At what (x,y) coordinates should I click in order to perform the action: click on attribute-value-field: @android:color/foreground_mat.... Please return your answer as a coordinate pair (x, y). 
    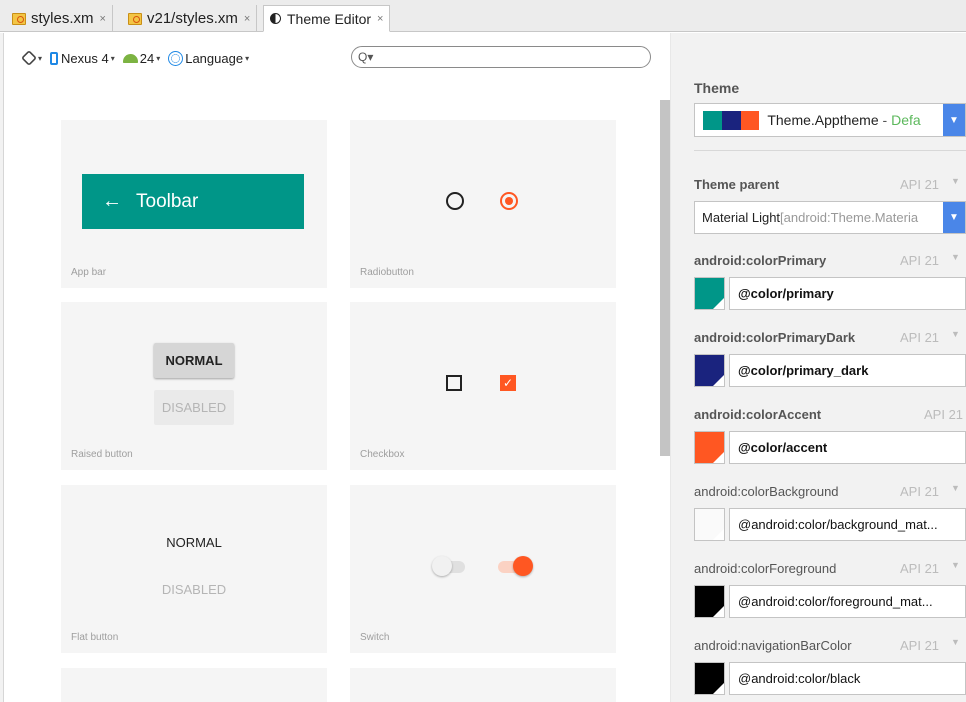
    Looking at the image, I should click on (847, 601).